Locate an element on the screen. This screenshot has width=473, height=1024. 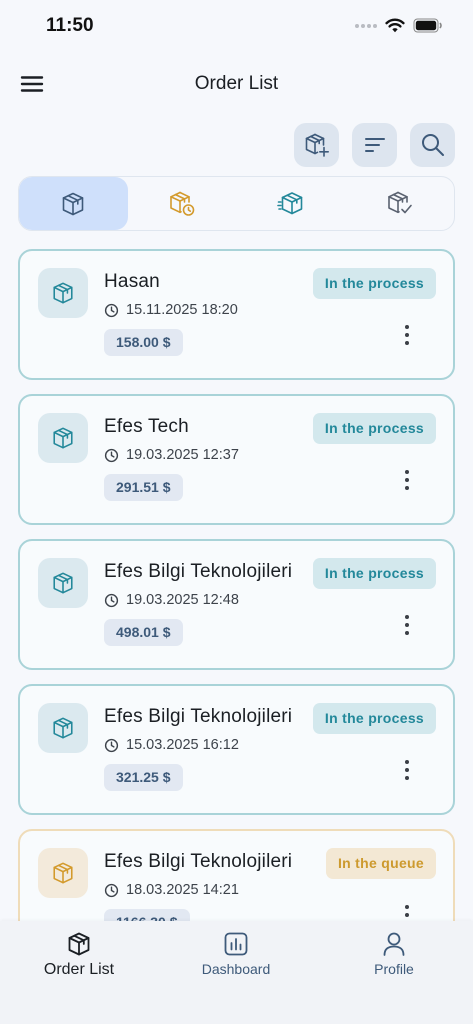
search-button is located at coordinates (432, 145).